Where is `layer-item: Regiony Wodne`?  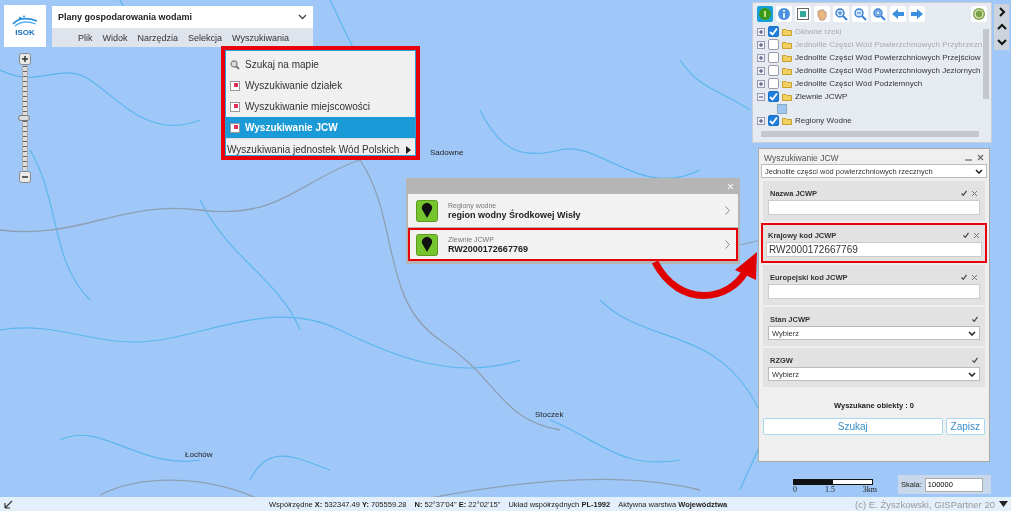
layer-item: Regiony Wodne is located at coordinates (870, 120).